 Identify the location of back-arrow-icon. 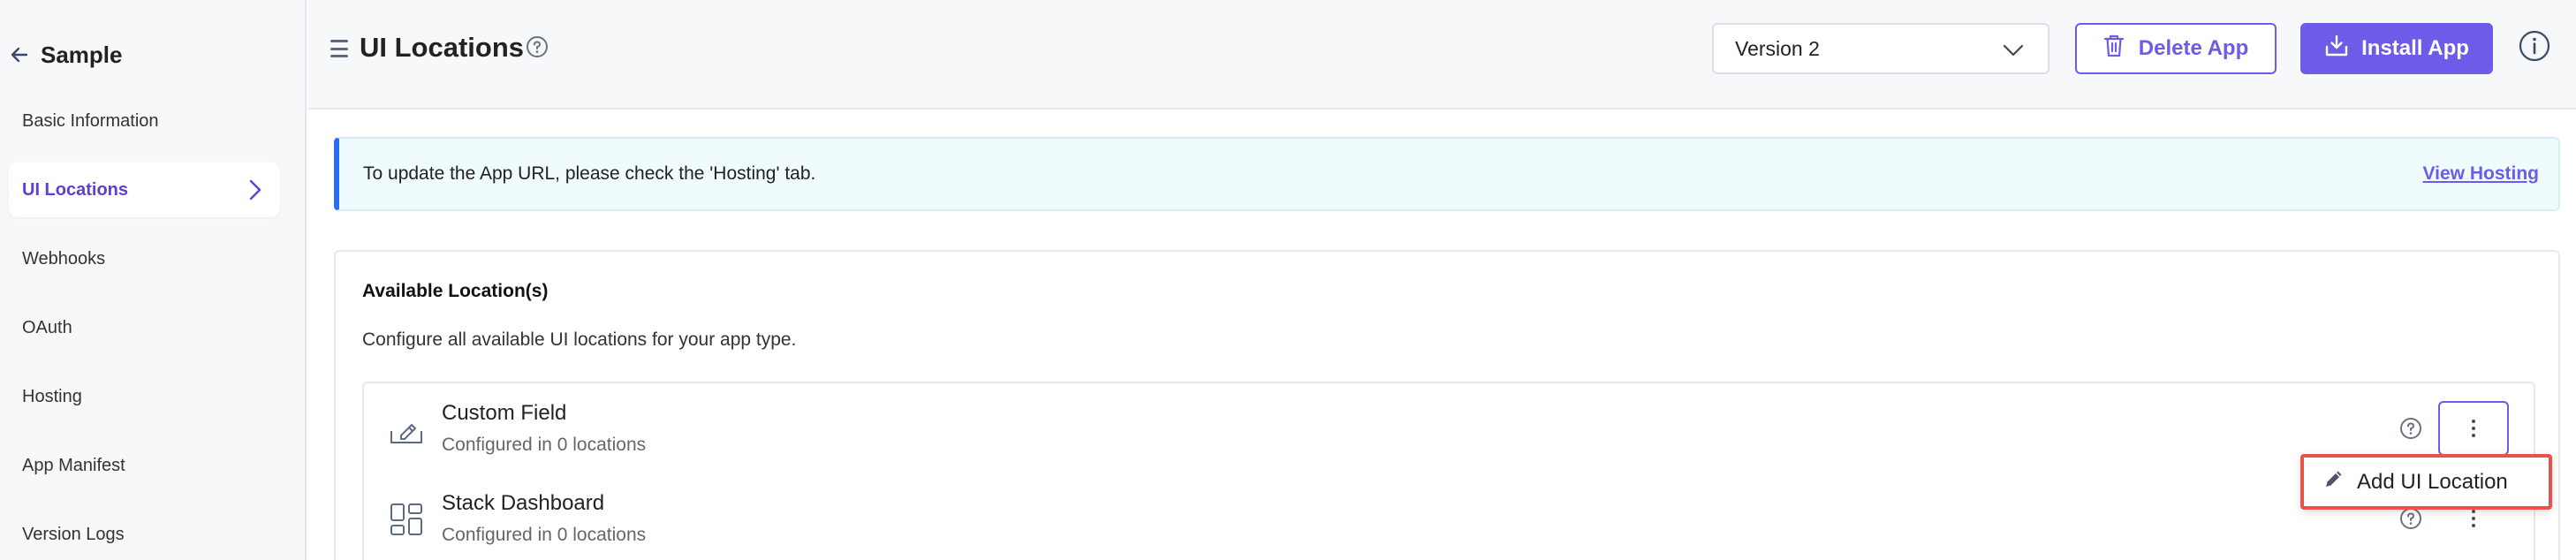
(20, 54).